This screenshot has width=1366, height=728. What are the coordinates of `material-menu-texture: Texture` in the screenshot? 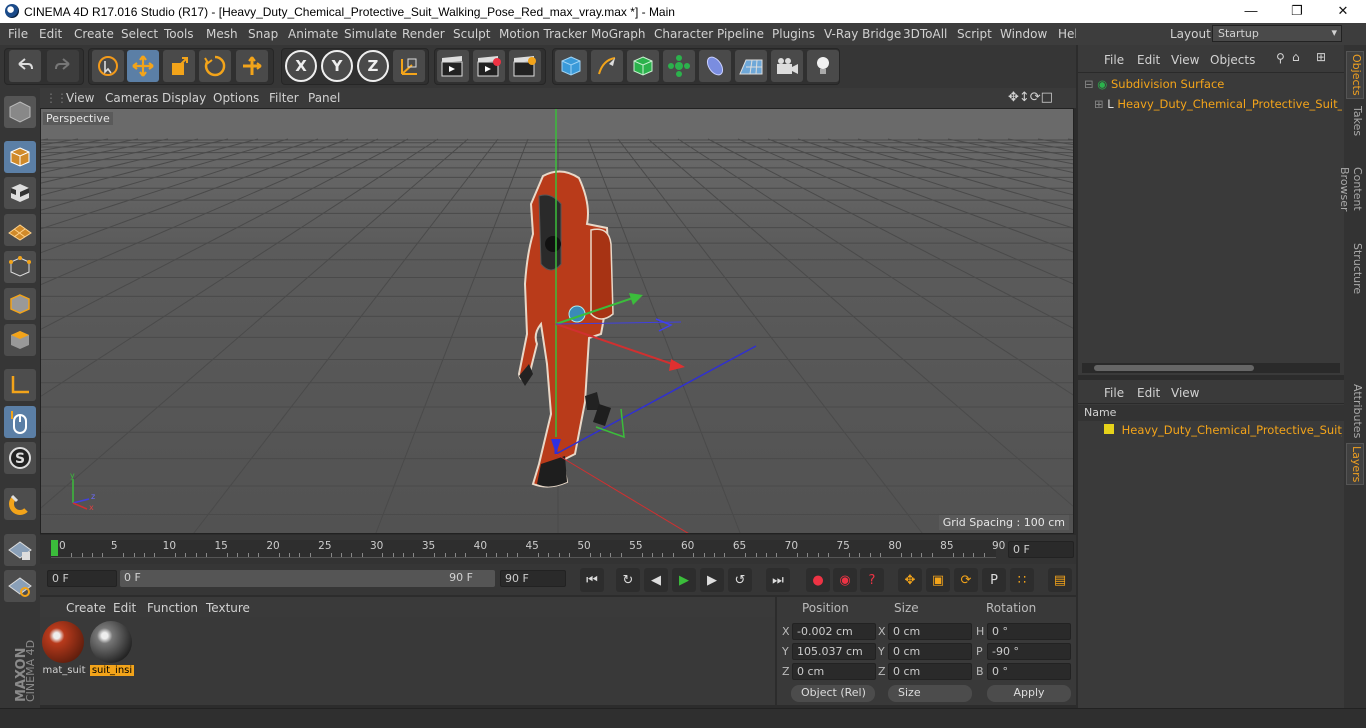 It's located at (228, 608).